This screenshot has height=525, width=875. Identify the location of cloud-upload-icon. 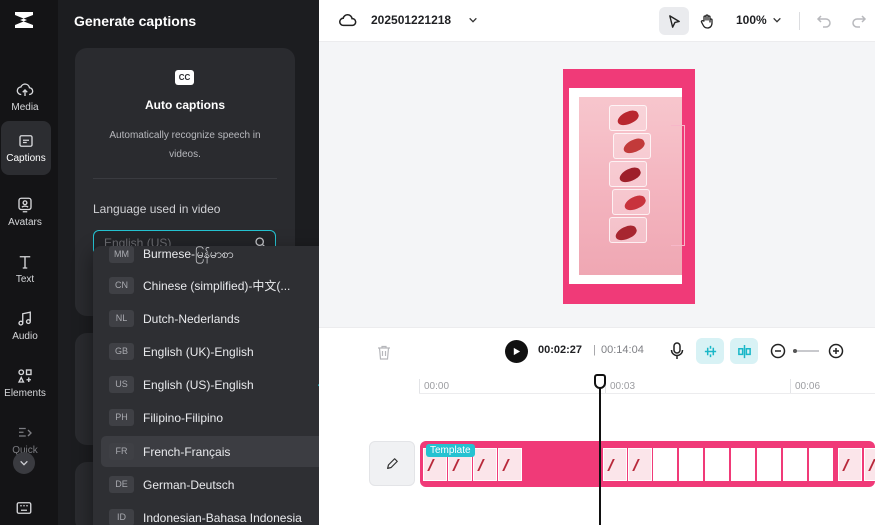
(25, 89).